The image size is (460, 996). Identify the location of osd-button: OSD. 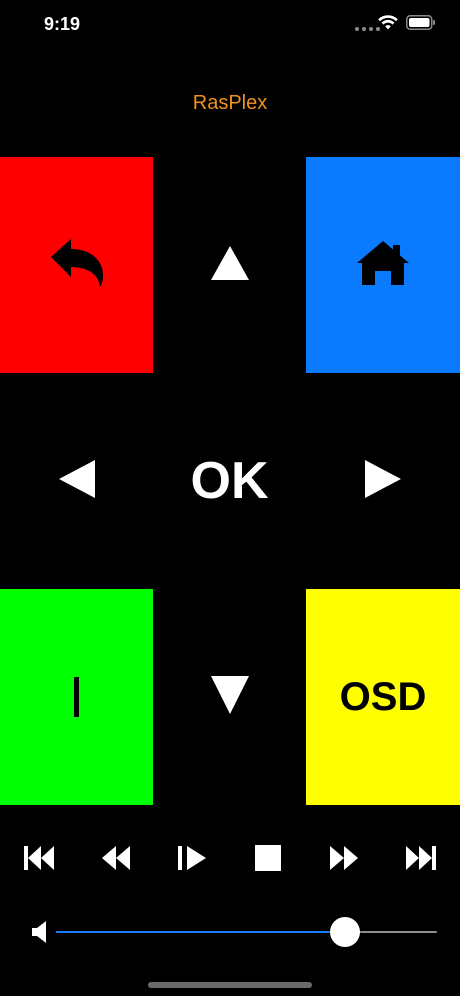
(383, 697).